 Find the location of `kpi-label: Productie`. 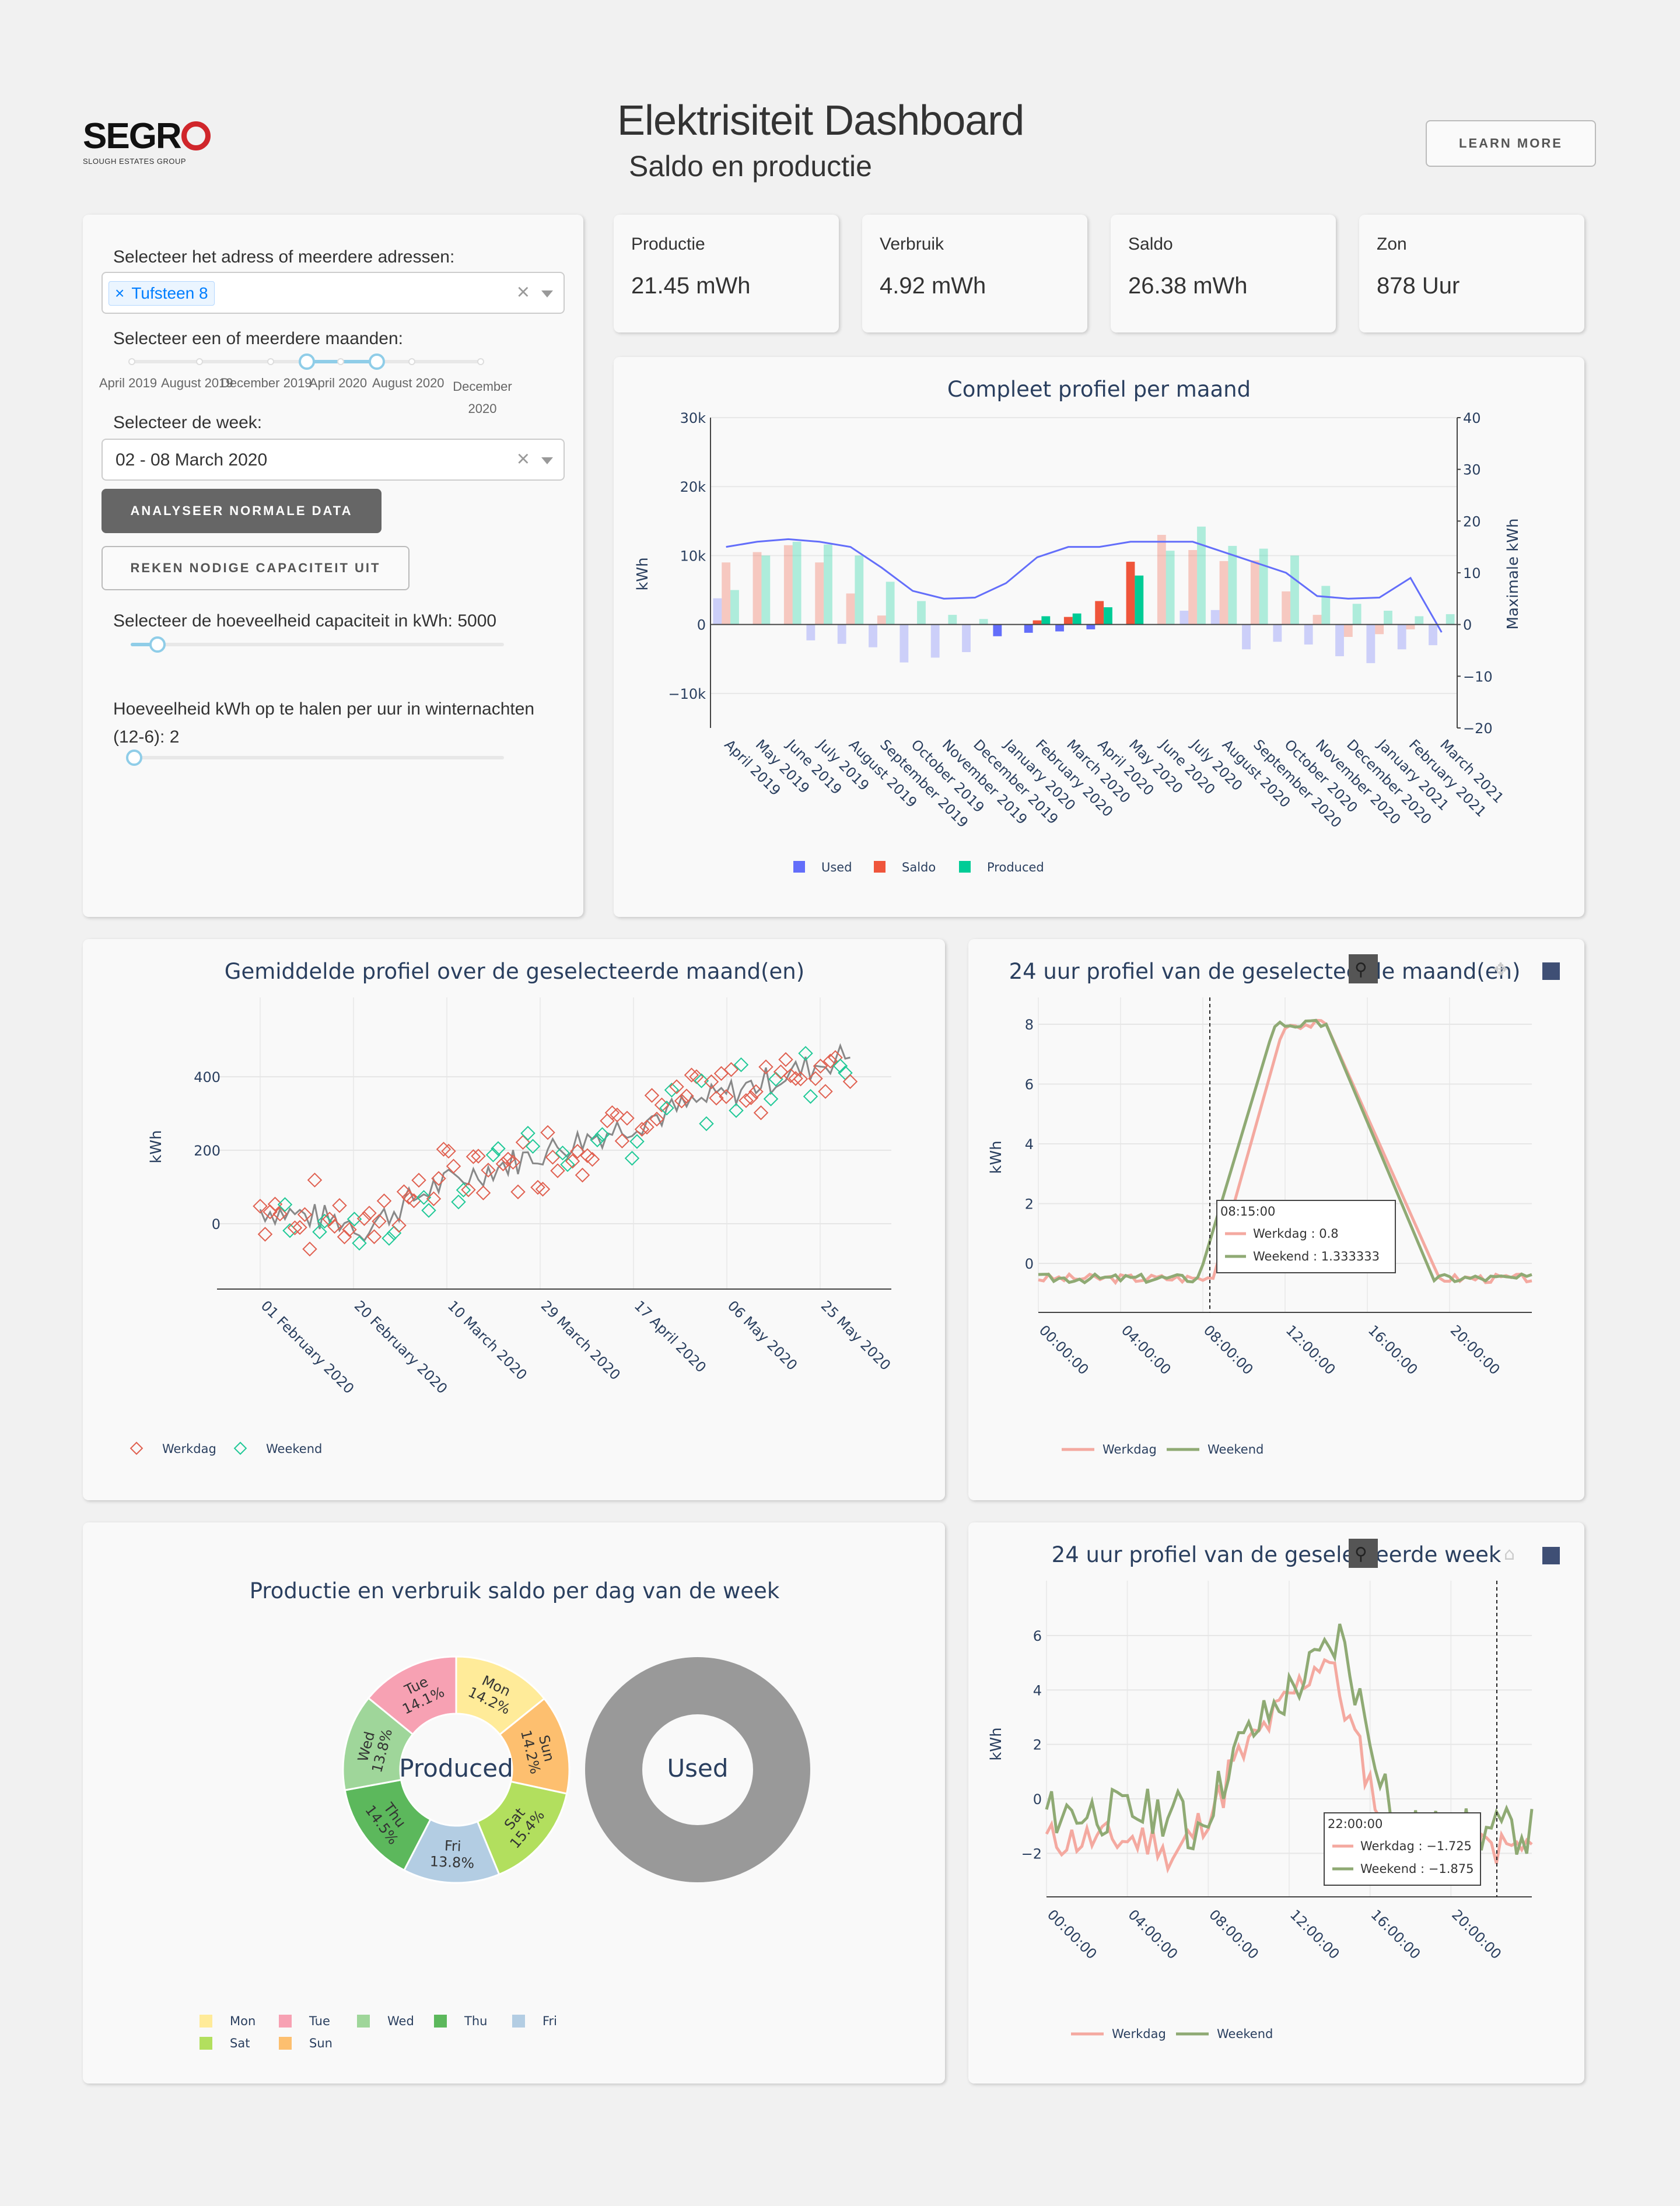

kpi-label: Productie is located at coordinates (668, 244).